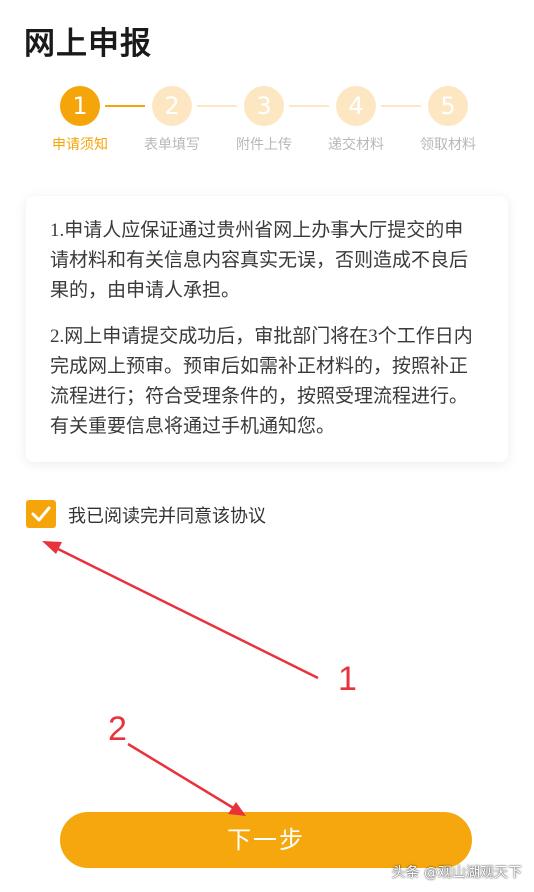  Describe the element at coordinates (88, 44) in the screenshot. I see `page-title: 网上申报` at that location.